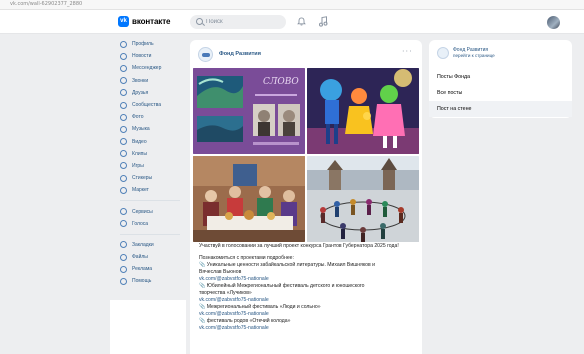  I want to click on news-icon, so click(123, 56).